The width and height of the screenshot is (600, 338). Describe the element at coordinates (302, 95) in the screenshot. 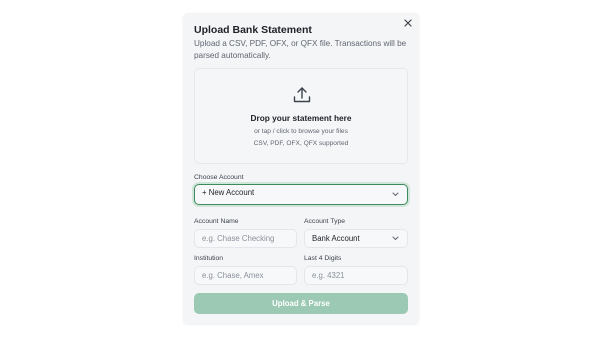

I see `upload-icon` at that location.